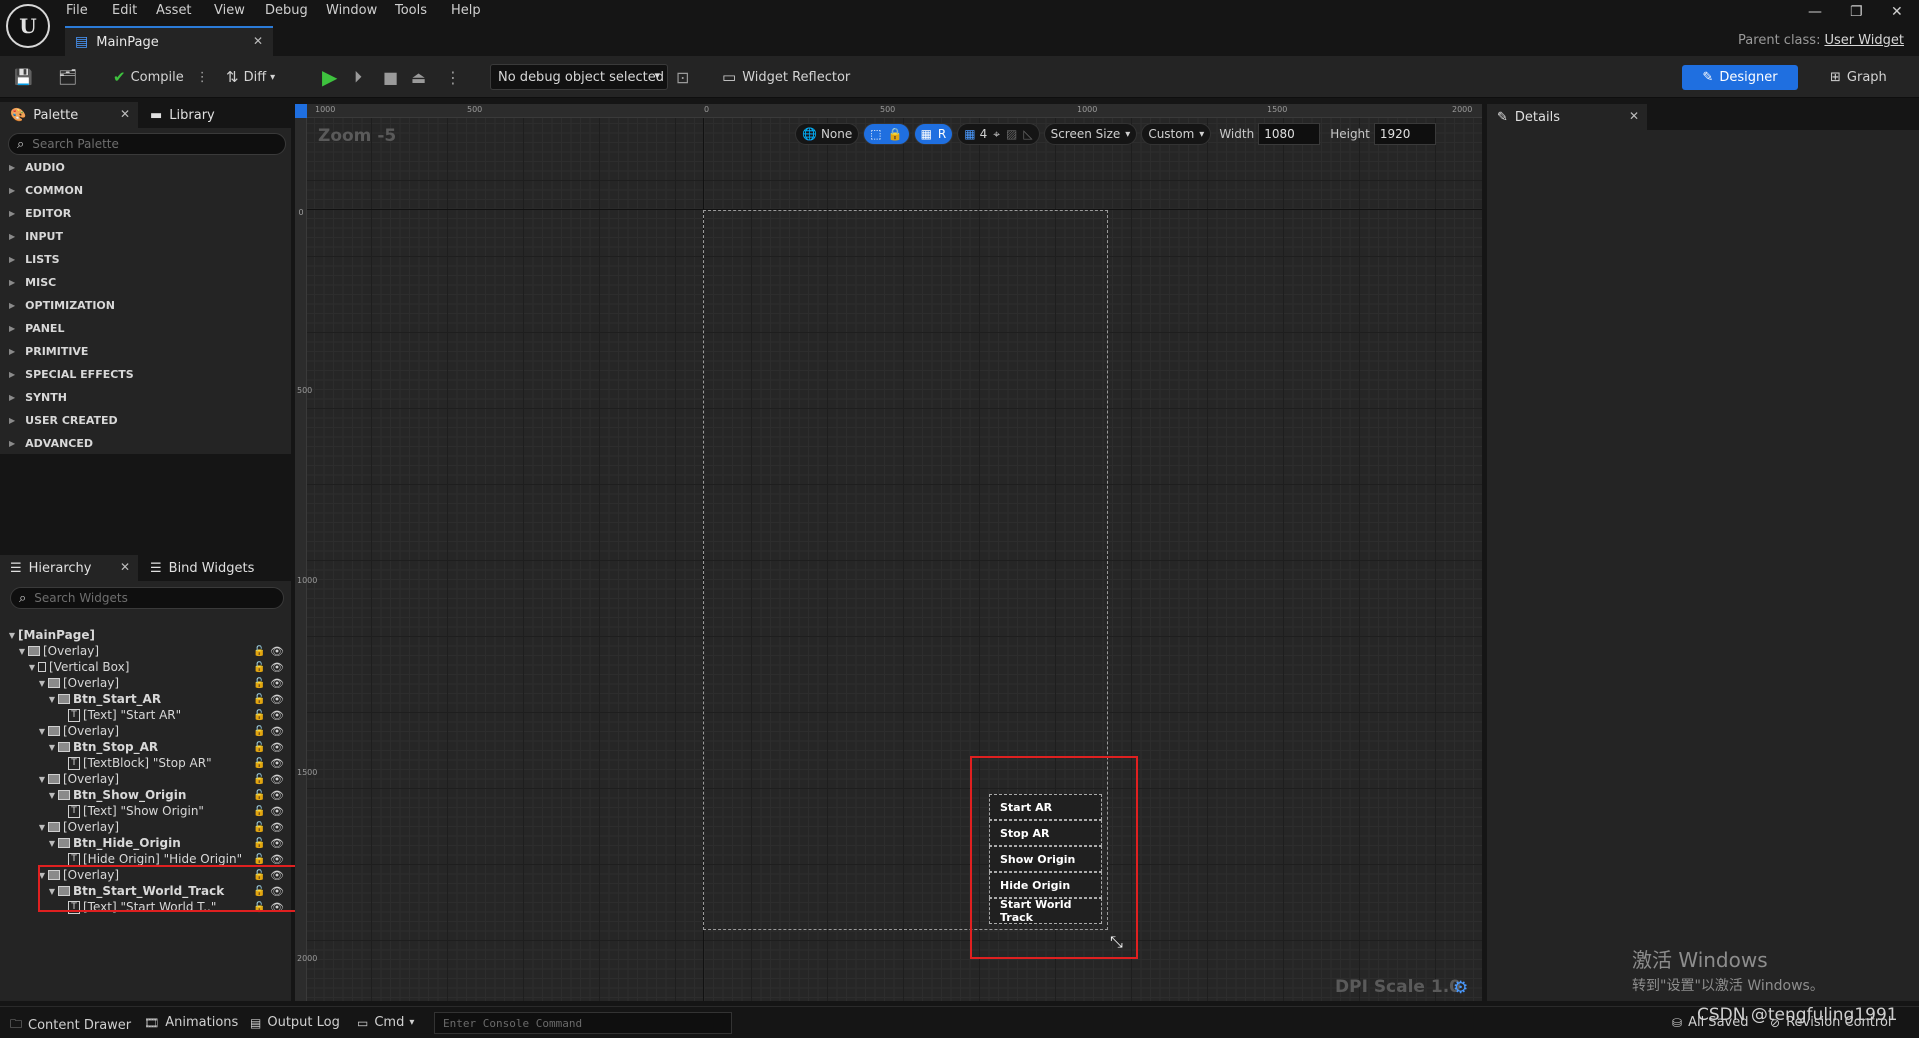  What do you see at coordinates (466, 10) in the screenshot?
I see `menu-help: Help` at bounding box center [466, 10].